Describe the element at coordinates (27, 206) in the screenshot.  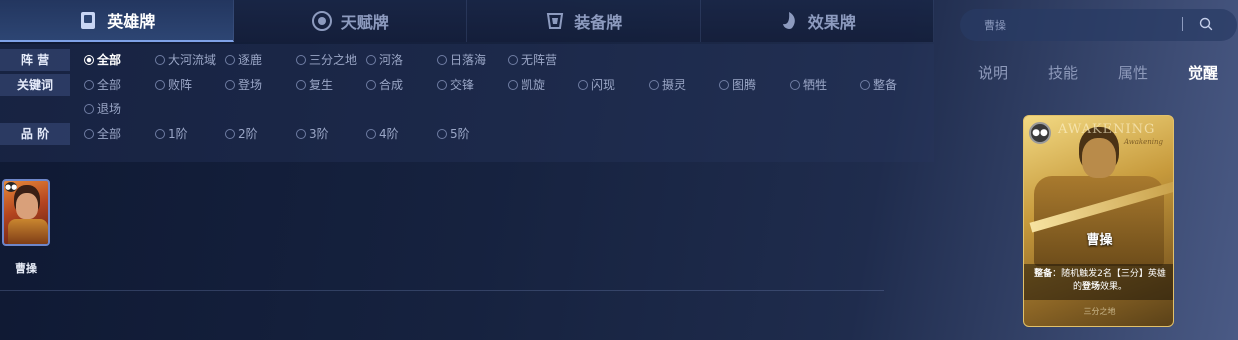
I see `hero-portrait` at that location.